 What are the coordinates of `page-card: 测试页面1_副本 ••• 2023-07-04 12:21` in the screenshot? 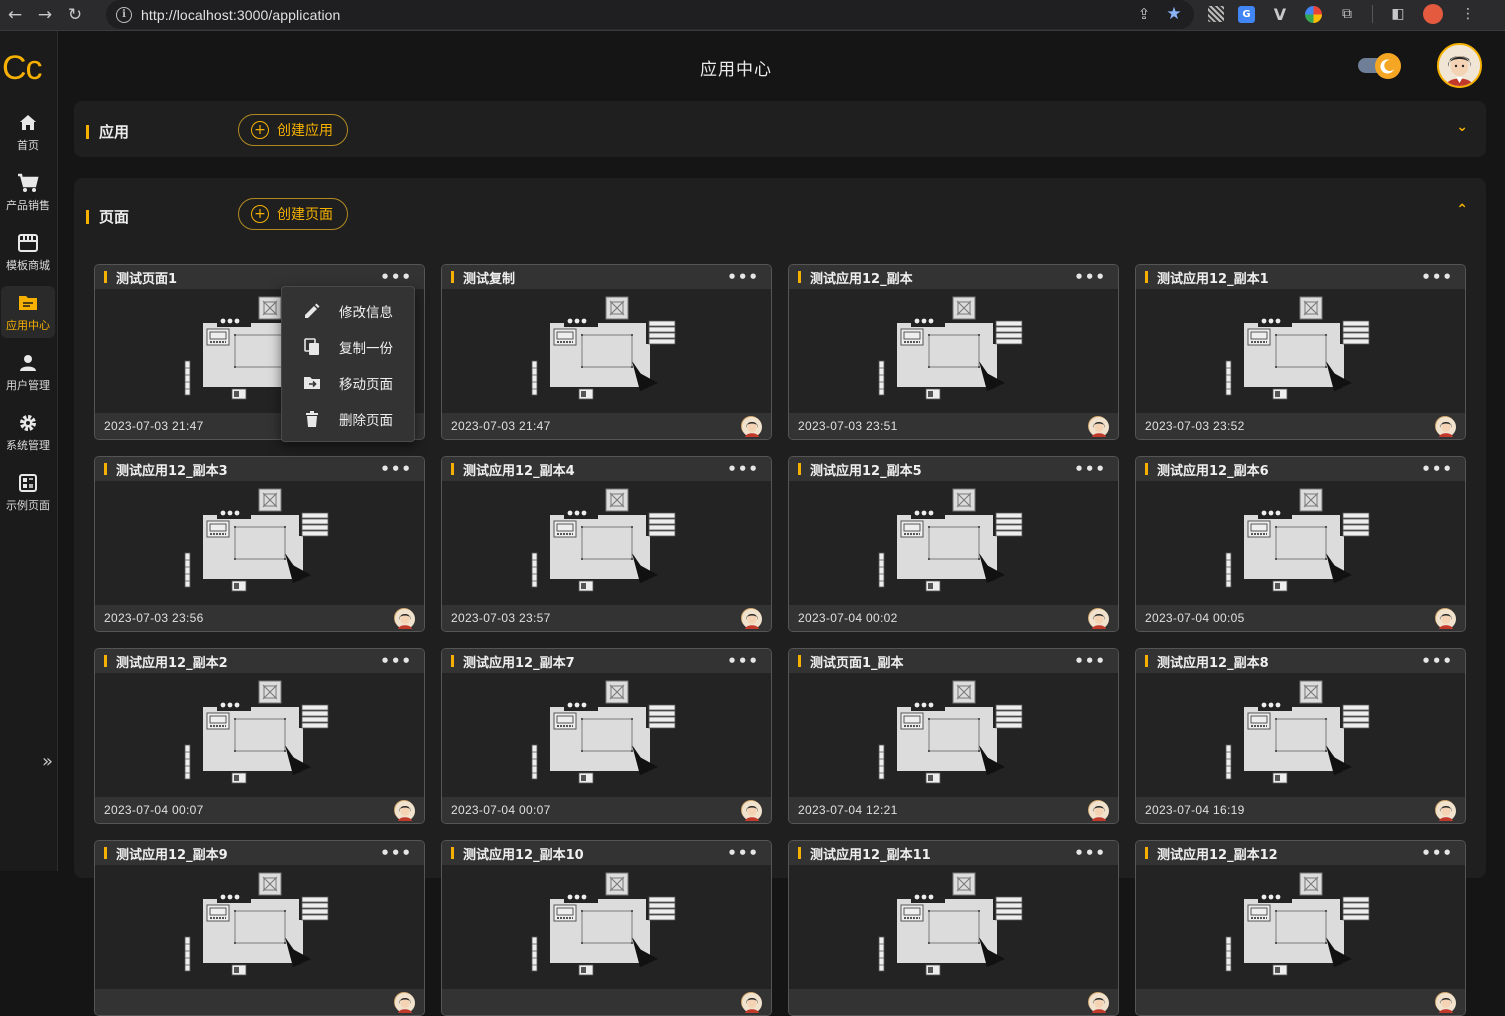 It's located at (953, 736).